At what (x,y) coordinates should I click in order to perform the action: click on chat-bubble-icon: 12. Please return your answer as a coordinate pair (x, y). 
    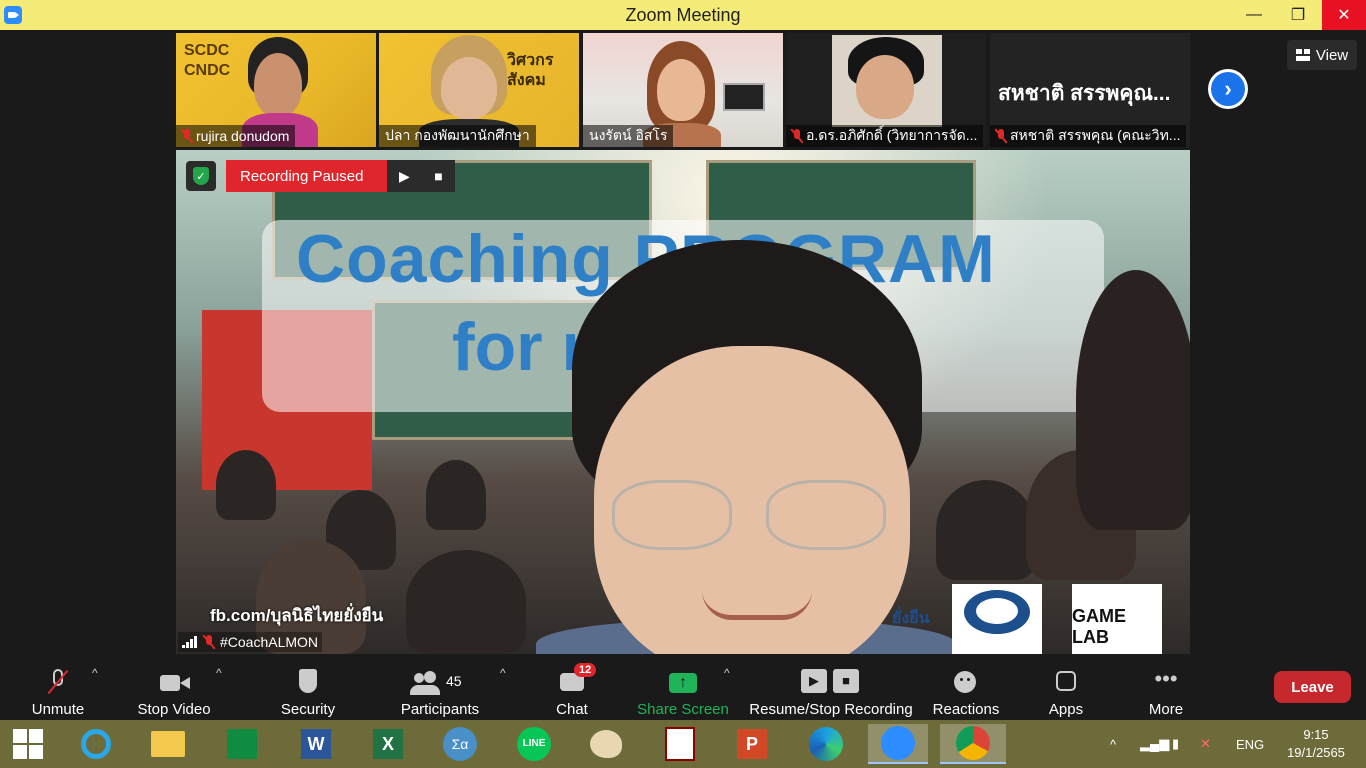
    Looking at the image, I should click on (577, 679).